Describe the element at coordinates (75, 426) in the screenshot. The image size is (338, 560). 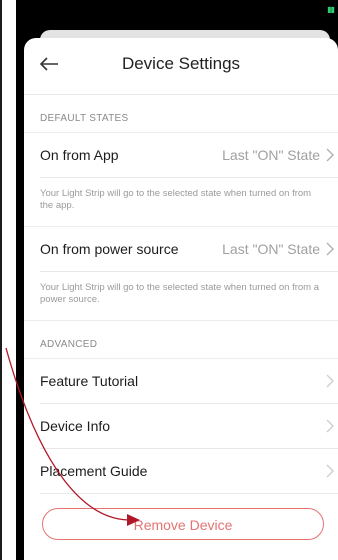
I see `row-label: Device Info` at that location.